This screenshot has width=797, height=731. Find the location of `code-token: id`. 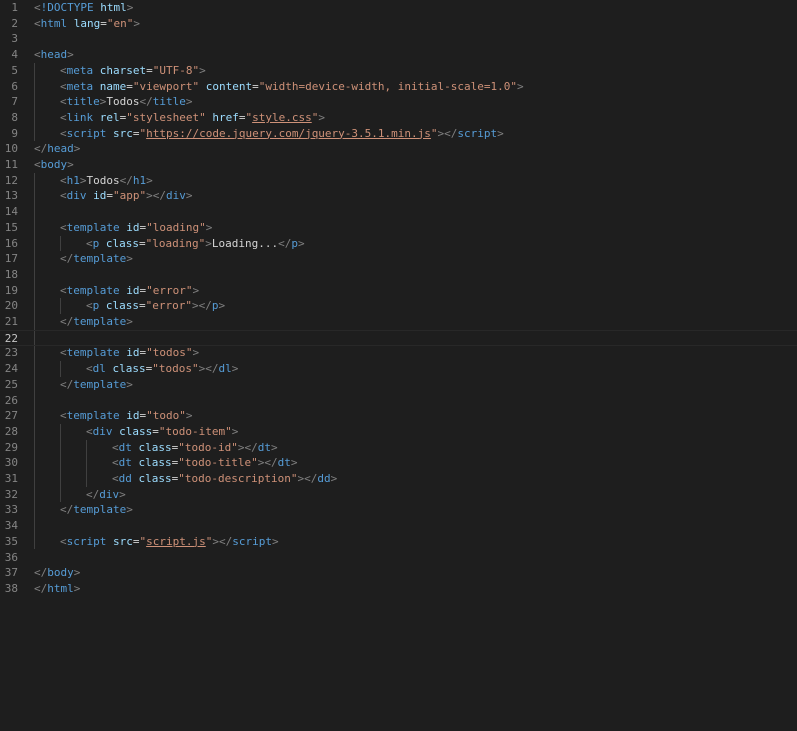

code-token: id is located at coordinates (133, 416).